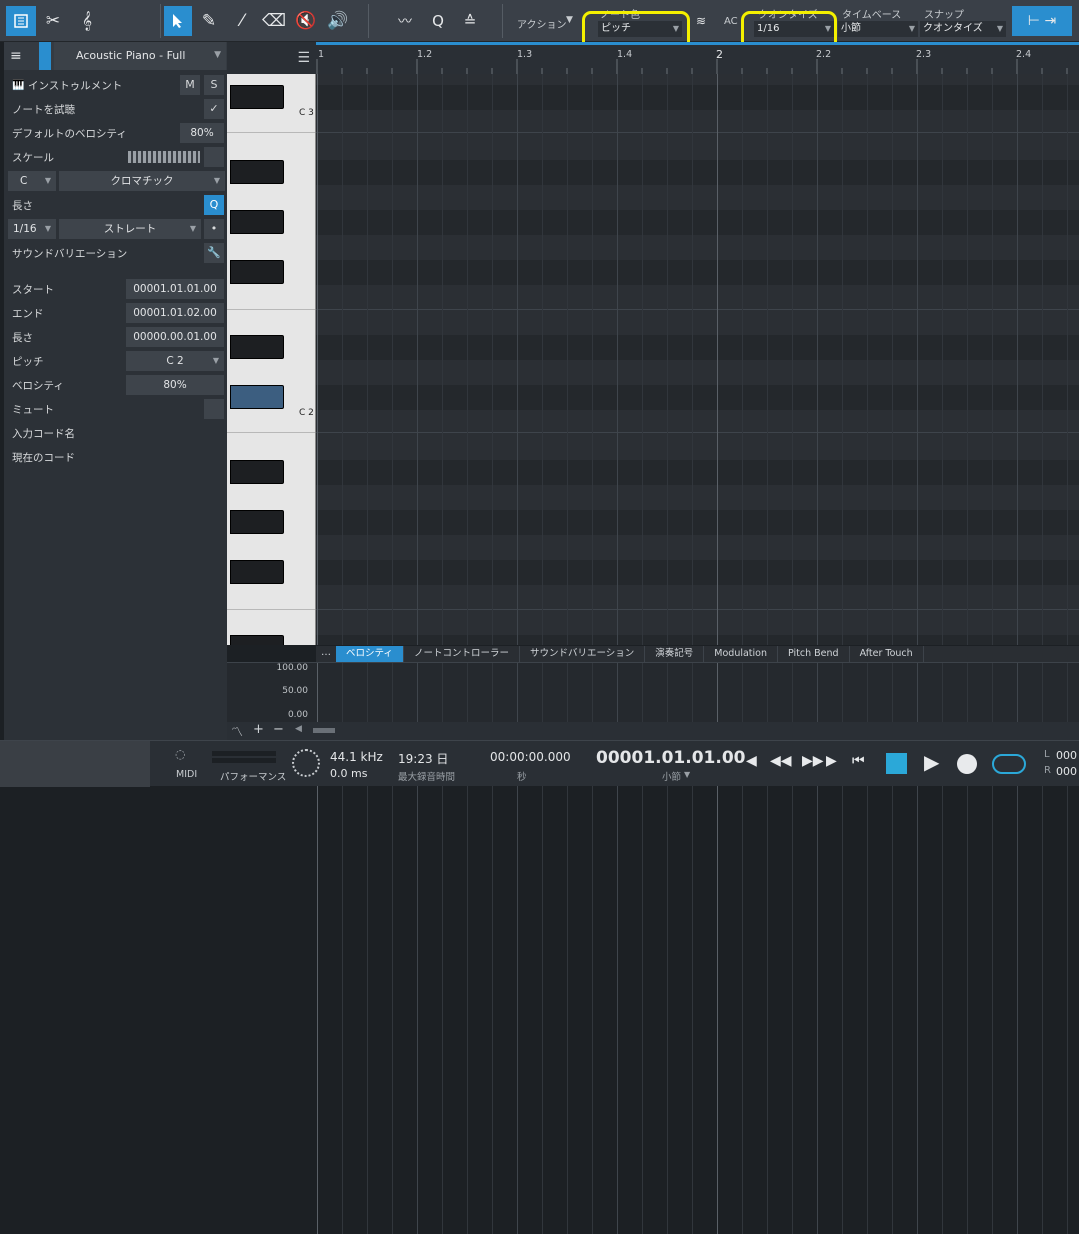  Describe the element at coordinates (180, 754) in the screenshot. I see `midi-port-icon: ◌` at that location.